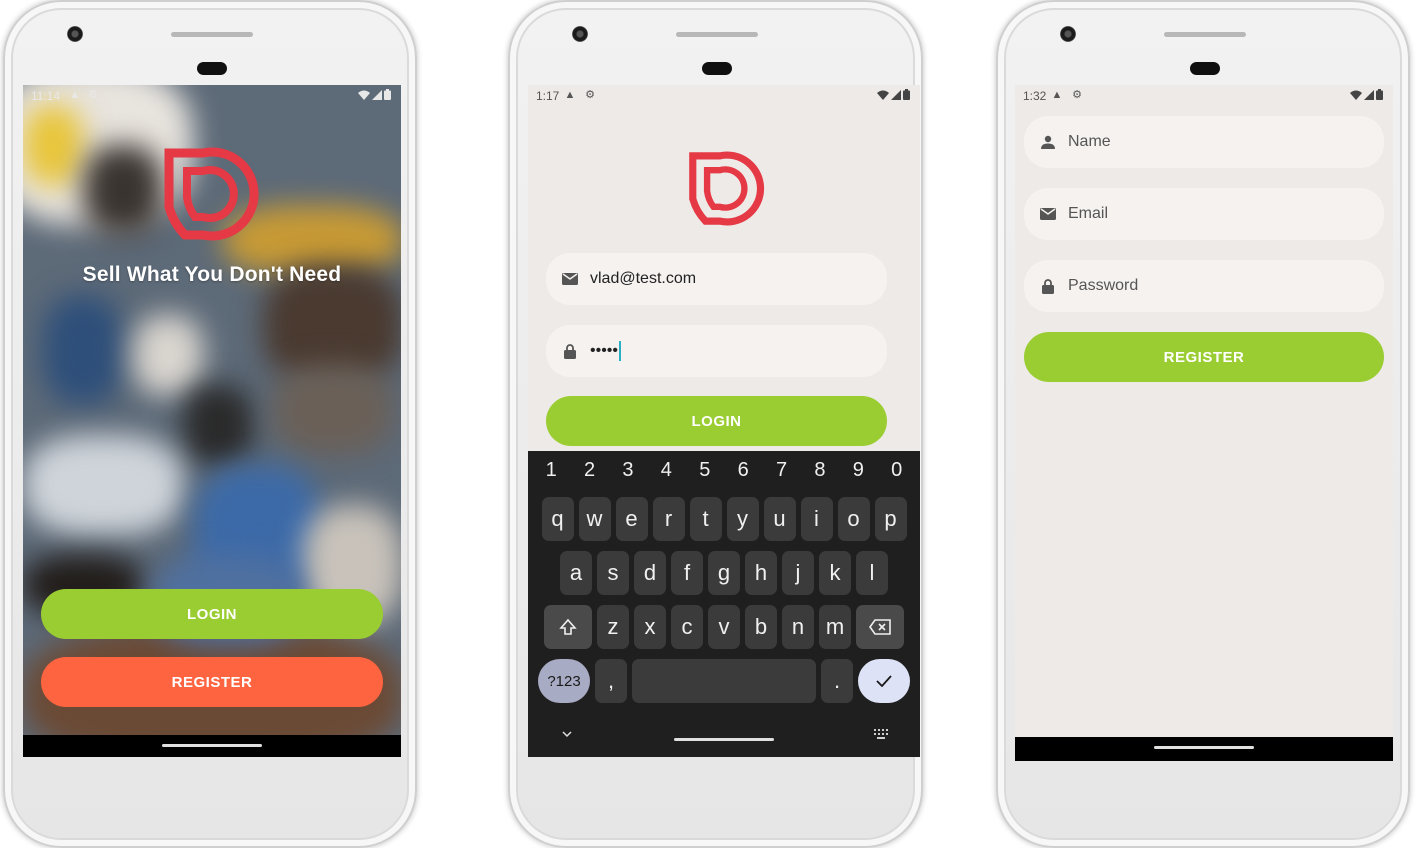 This screenshot has width=1416, height=848. I want to click on keyboard-row-3: z x c v b n m, so click(724, 627).